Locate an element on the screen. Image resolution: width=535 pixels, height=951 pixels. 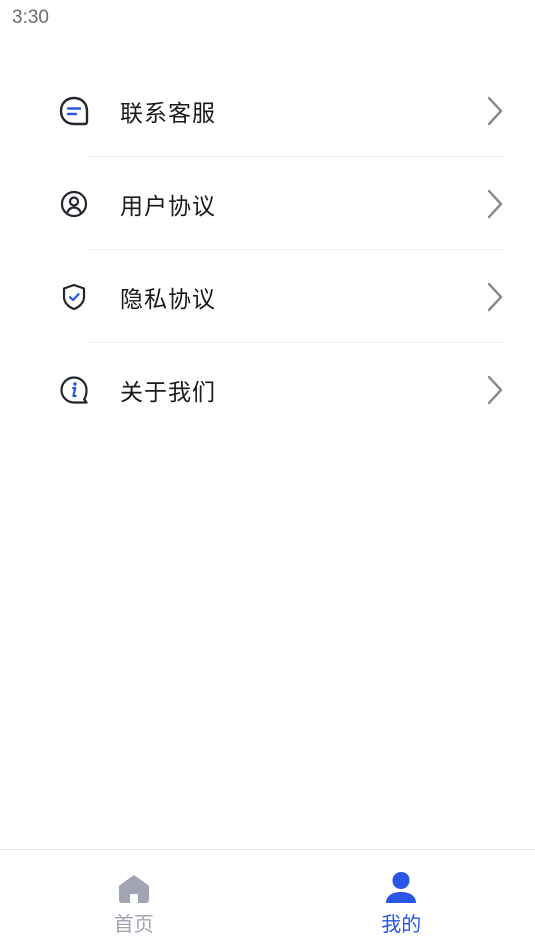
menu-item-privacy-agreement: 隐私协议 is located at coordinates (267, 296).